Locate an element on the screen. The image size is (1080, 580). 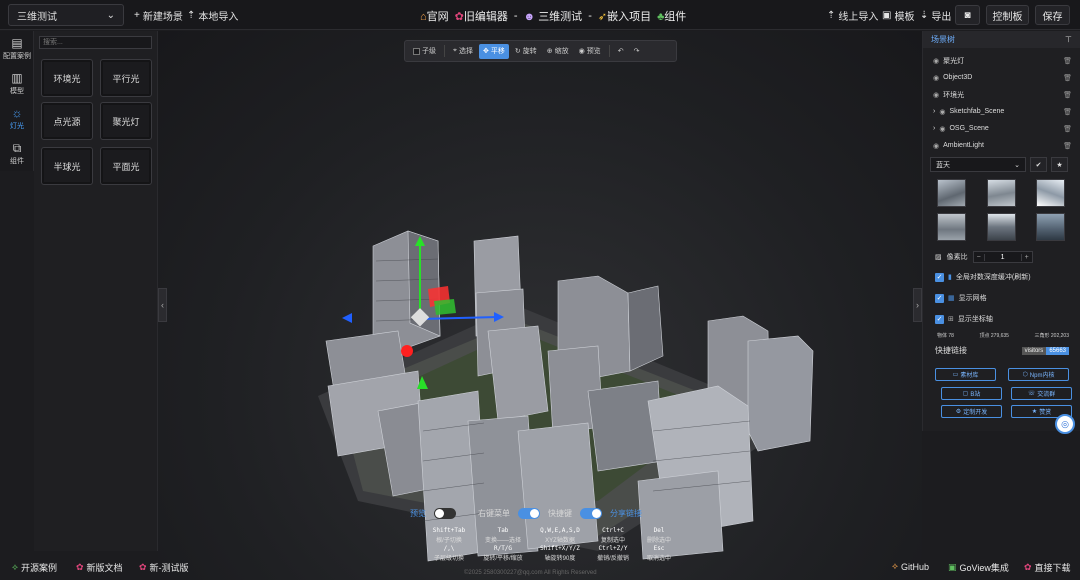
skybox-select: 蓝天 ⌄ is located at coordinates (978, 164).